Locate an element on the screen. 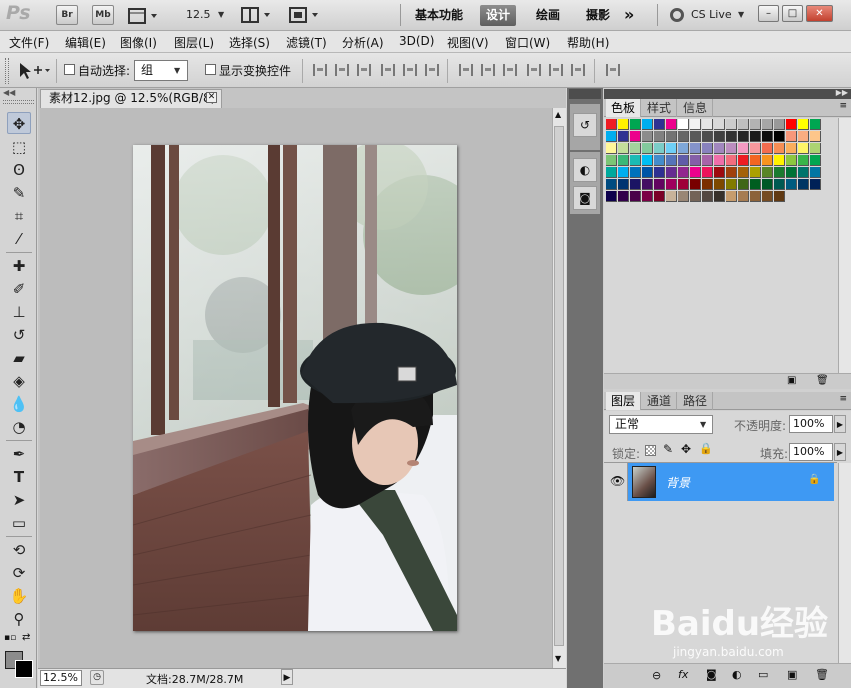 This screenshot has height=688, width=851. workspace-photography: 摄影 is located at coordinates (598, 15).